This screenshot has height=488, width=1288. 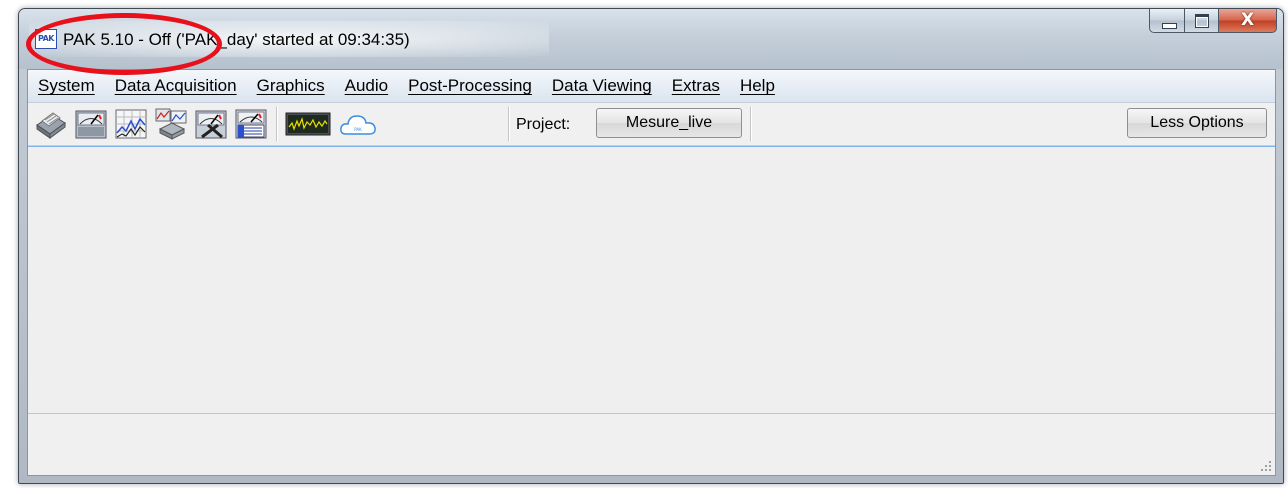 What do you see at coordinates (1169, 26) in the screenshot?
I see `minimize-icon` at bounding box center [1169, 26].